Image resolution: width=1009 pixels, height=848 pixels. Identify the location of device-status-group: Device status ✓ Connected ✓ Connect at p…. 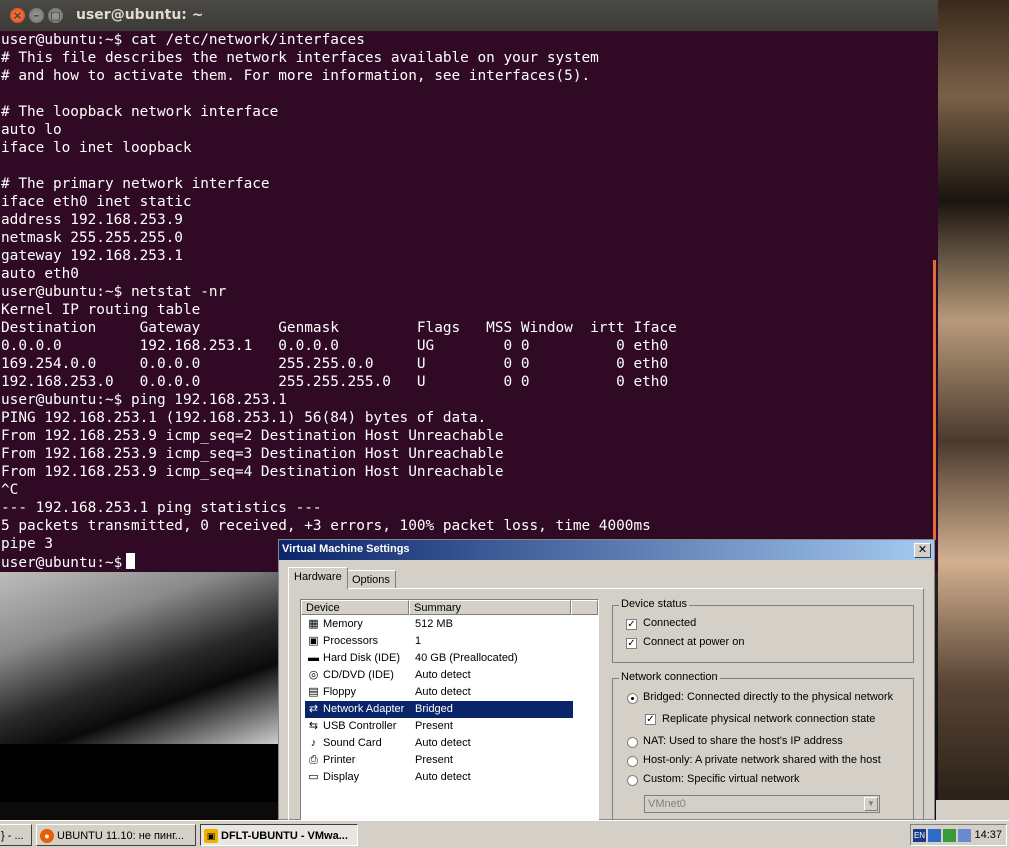
(763, 630).